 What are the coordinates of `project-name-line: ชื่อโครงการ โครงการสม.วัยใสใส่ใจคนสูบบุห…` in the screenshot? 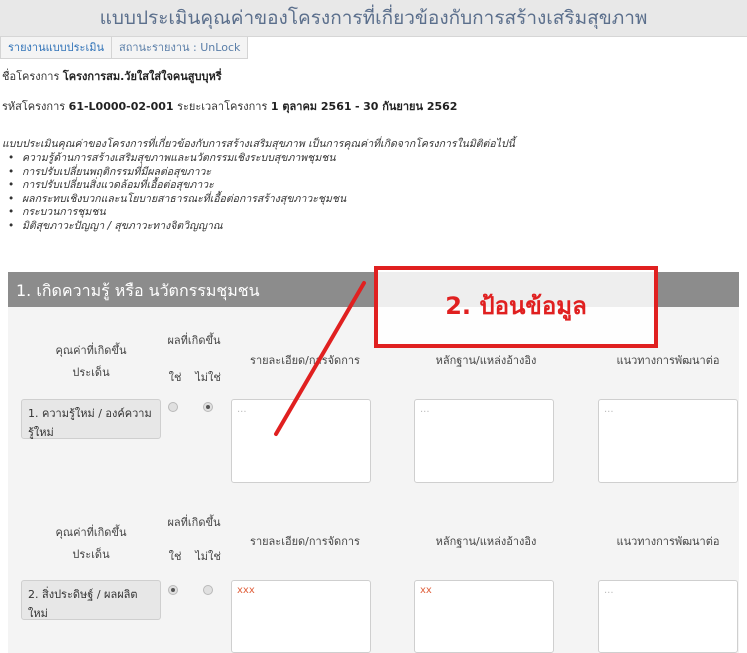 It's located at (112, 76).